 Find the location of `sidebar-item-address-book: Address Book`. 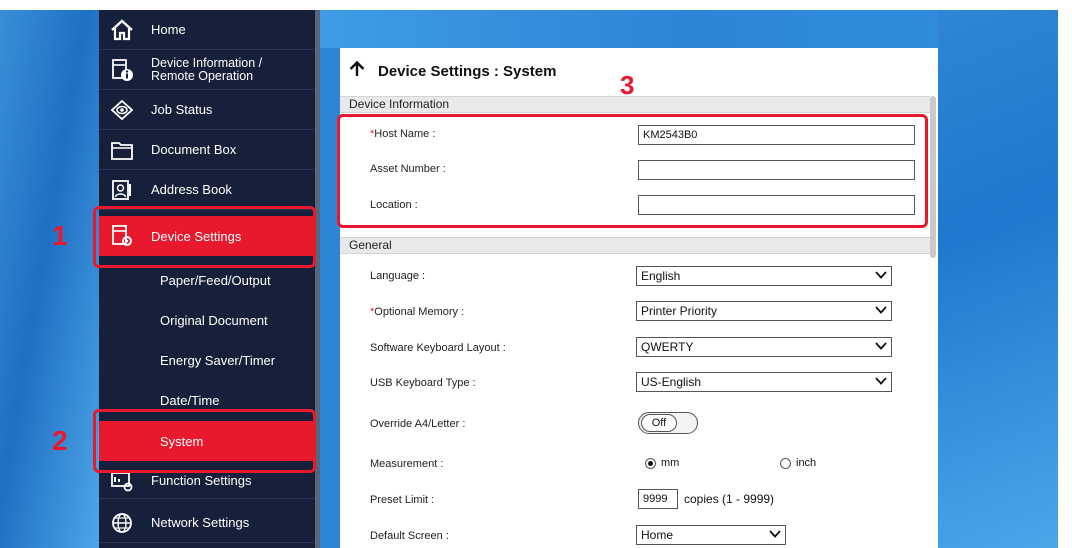

sidebar-item-address-book: Address Book is located at coordinates (207, 190).